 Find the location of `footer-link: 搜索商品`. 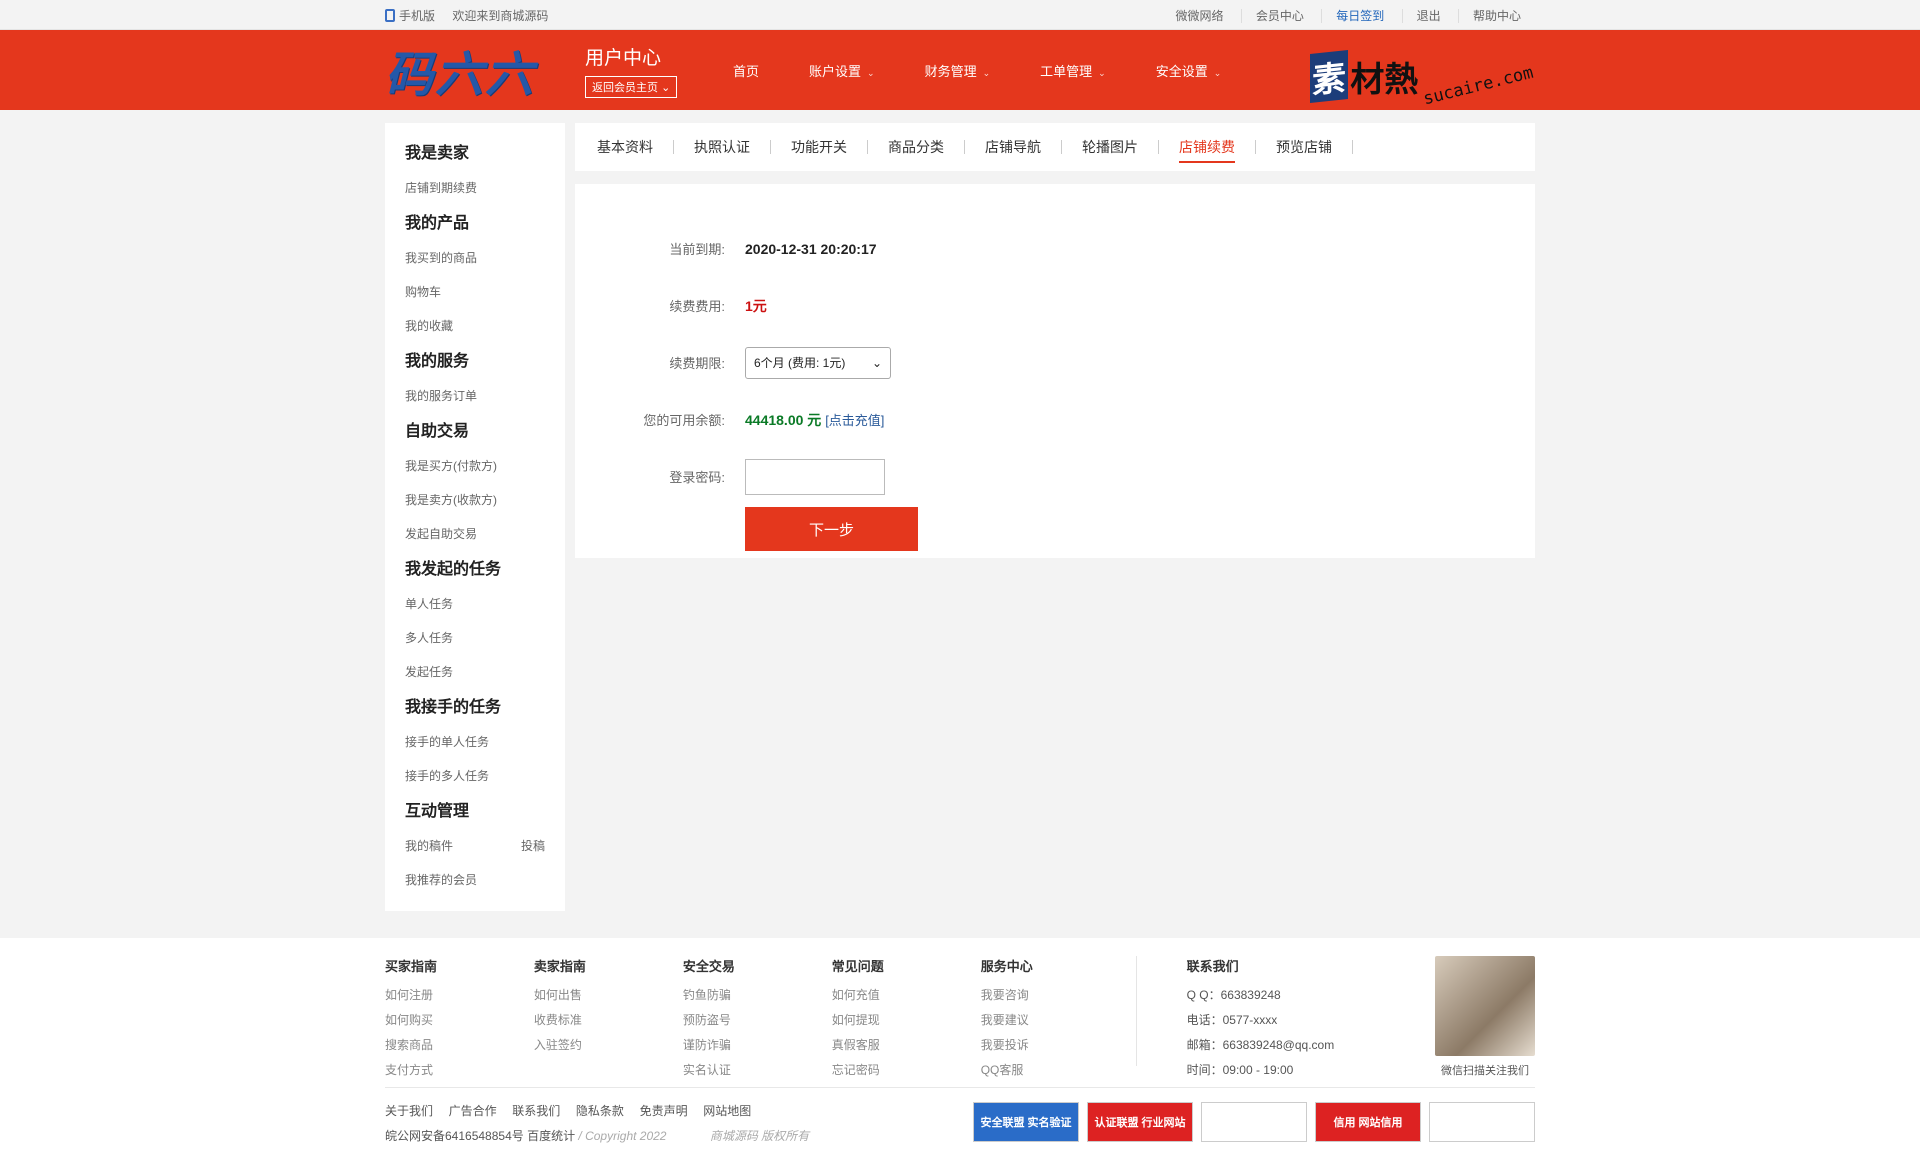

footer-link: 搜索商品 is located at coordinates (459, 1045).